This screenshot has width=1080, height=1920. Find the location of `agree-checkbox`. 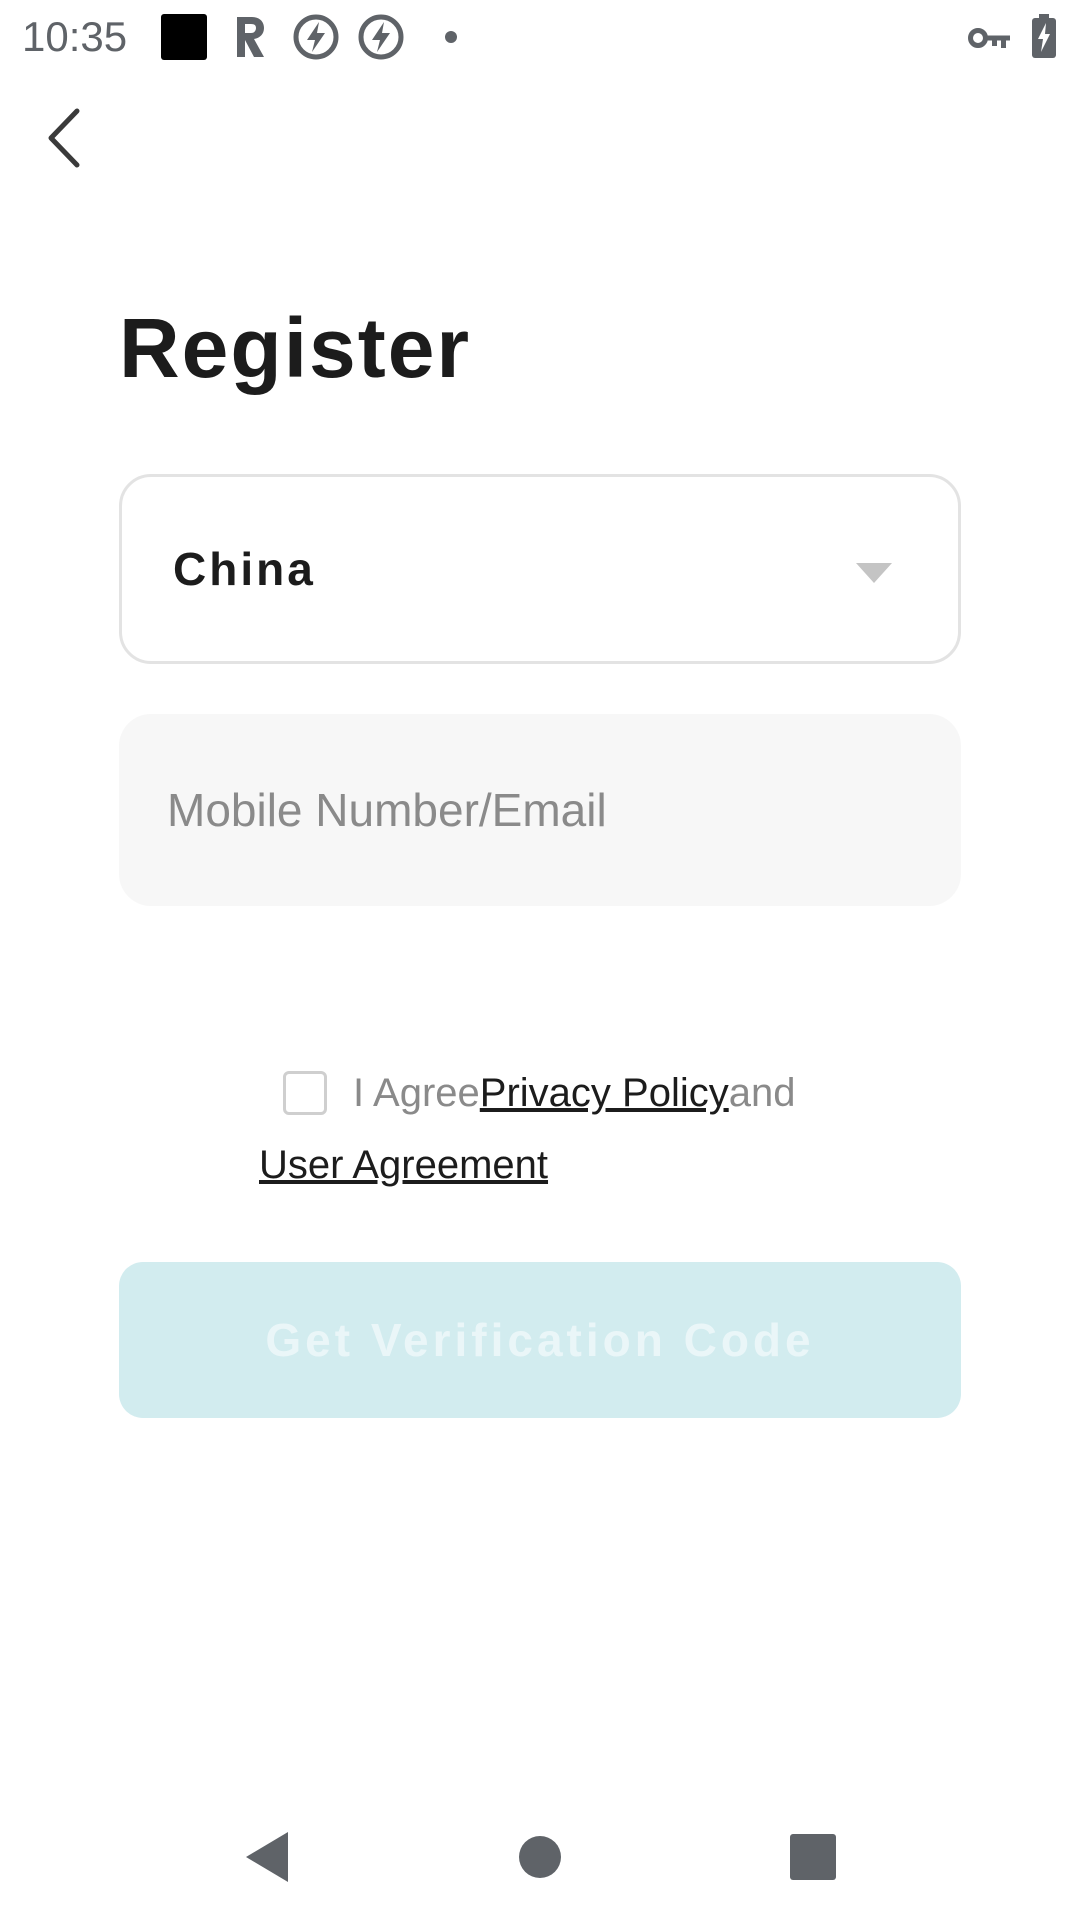

agree-checkbox is located at coordinates (305, 1093).